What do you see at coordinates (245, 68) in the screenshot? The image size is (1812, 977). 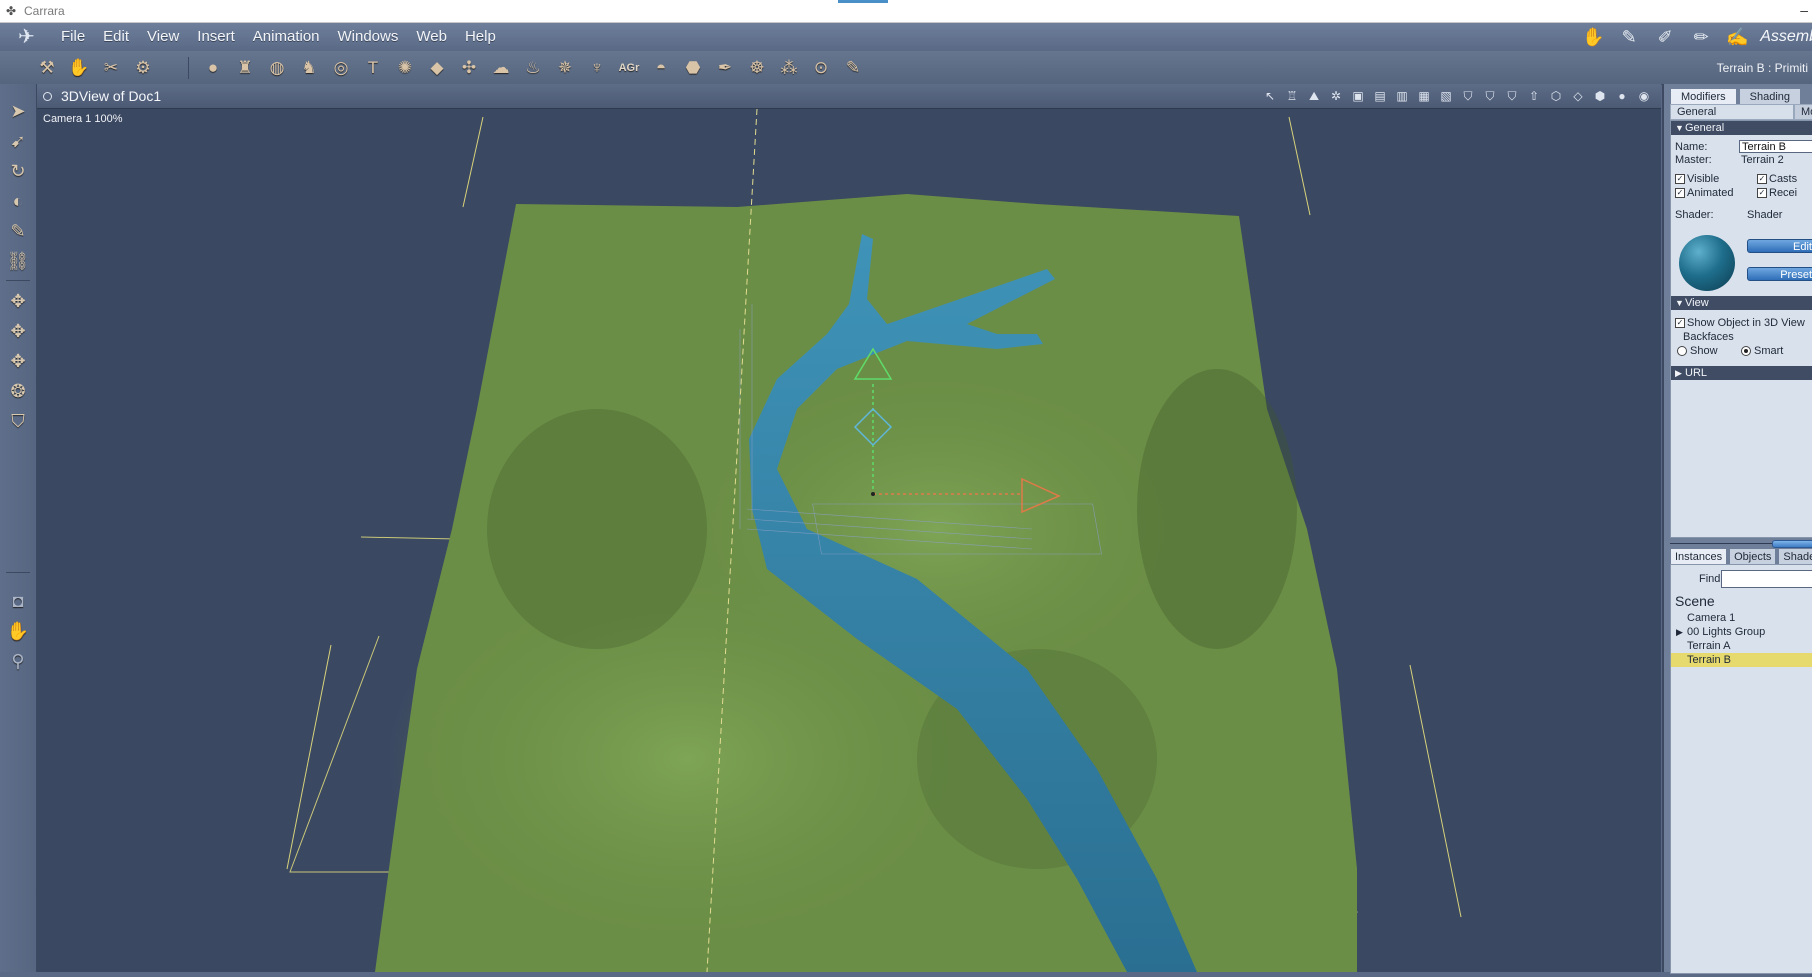 I see `spotlight-icon: ♜` at bounding box center [245, 68].